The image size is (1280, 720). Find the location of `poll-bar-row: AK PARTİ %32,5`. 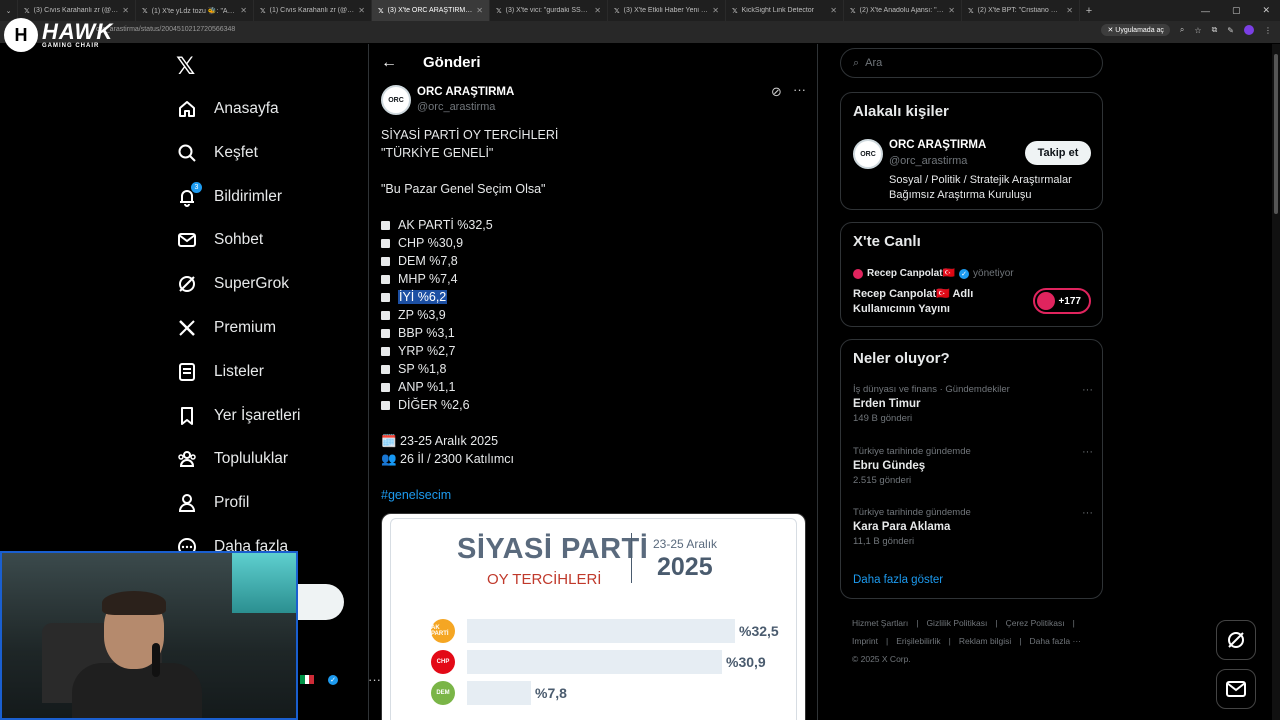

poll-bar-row: AK PARTİ %32,5 is located at coordinates (605, 631).